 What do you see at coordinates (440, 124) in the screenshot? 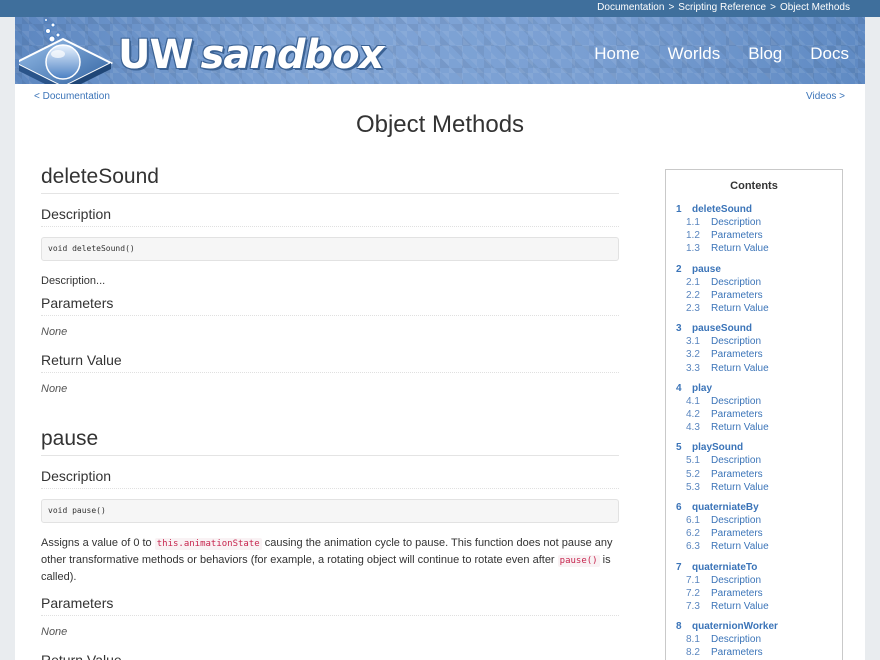
I see `page-title: Object Methods` at bounding box center [440, 124].